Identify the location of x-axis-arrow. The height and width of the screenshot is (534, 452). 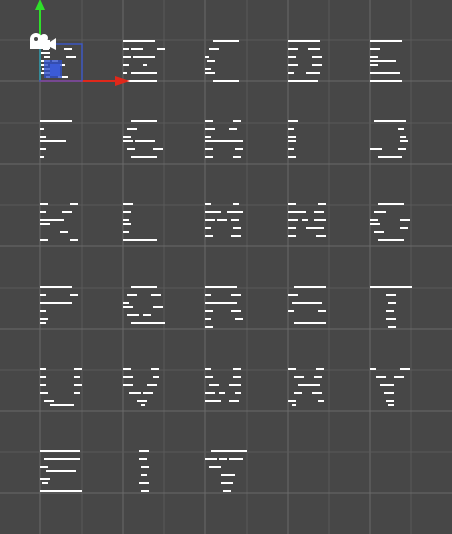
(122, 81).